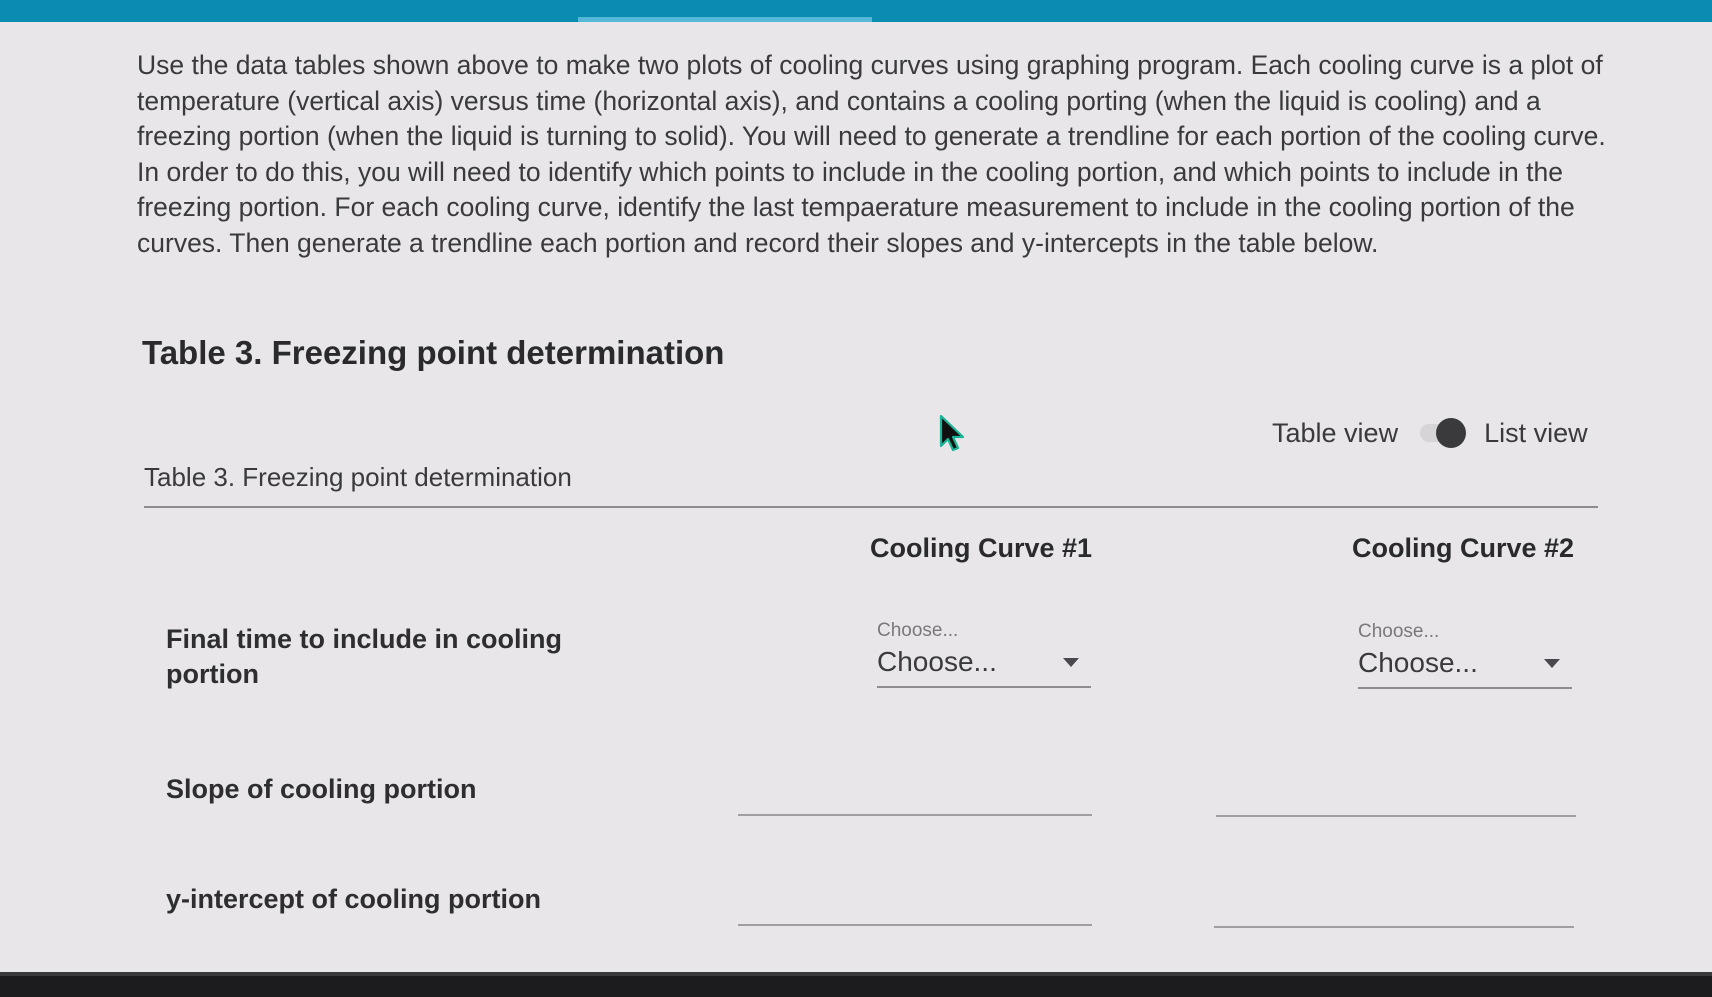 The image size is (1712, 997). I want to click on row-label-final-time: Final time to include in cooling portion, so click(364, 656).